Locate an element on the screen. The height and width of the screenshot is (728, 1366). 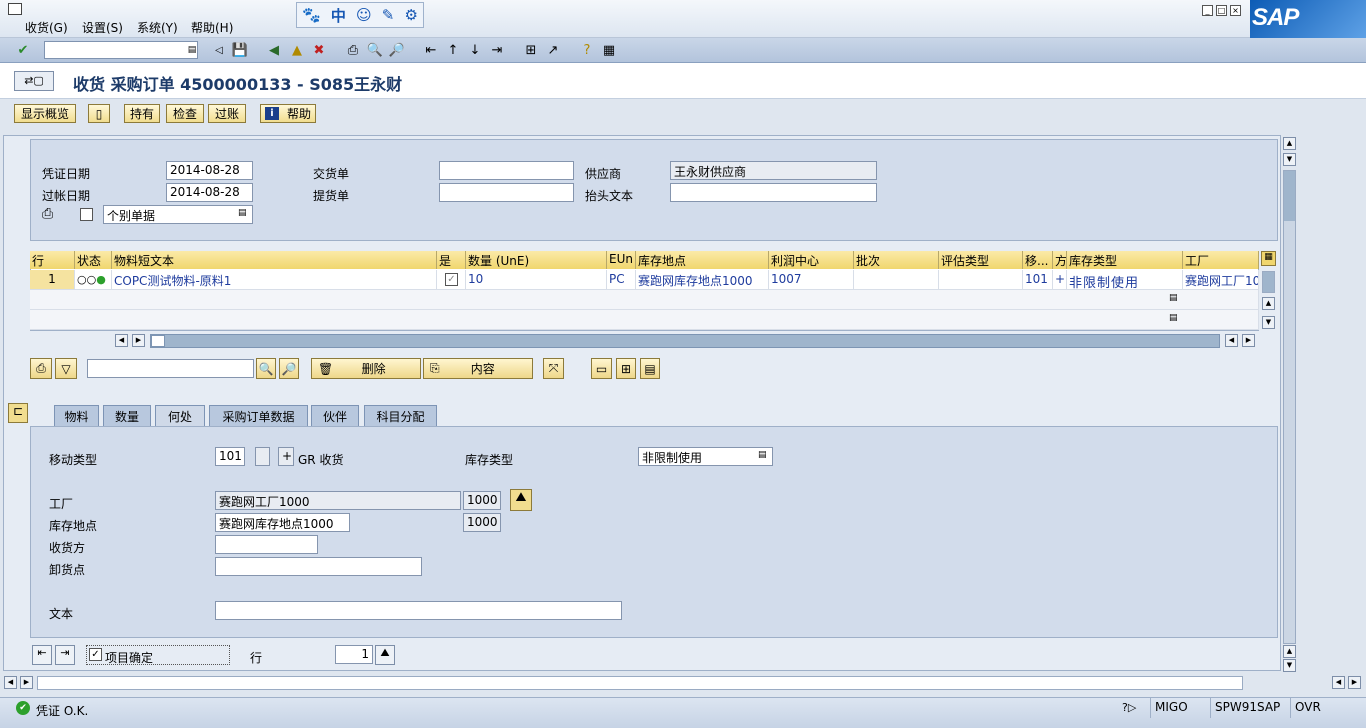
status-info-icon: ?▷ is located at coordinates (1129, 707).